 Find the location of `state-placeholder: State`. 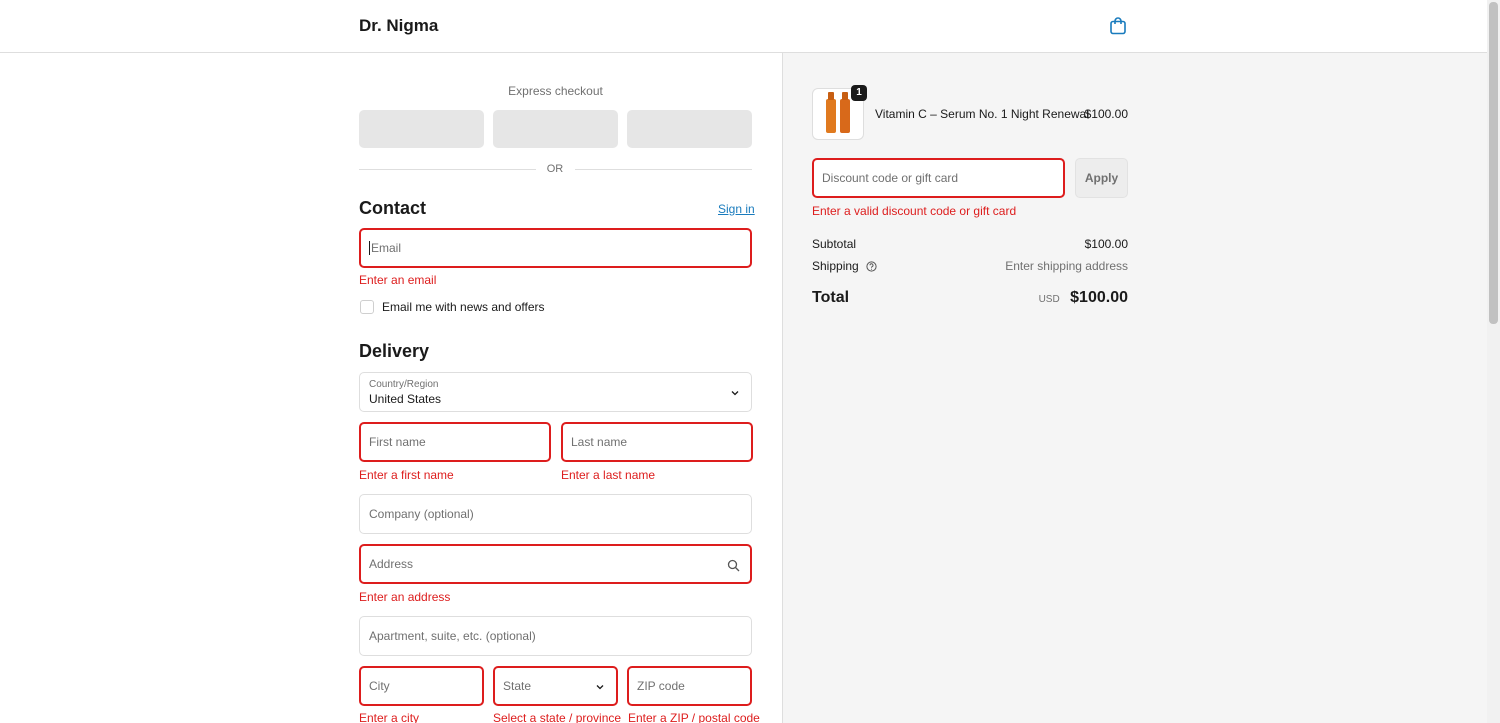

state-placeholder: State is located at coordinates (517, 686).